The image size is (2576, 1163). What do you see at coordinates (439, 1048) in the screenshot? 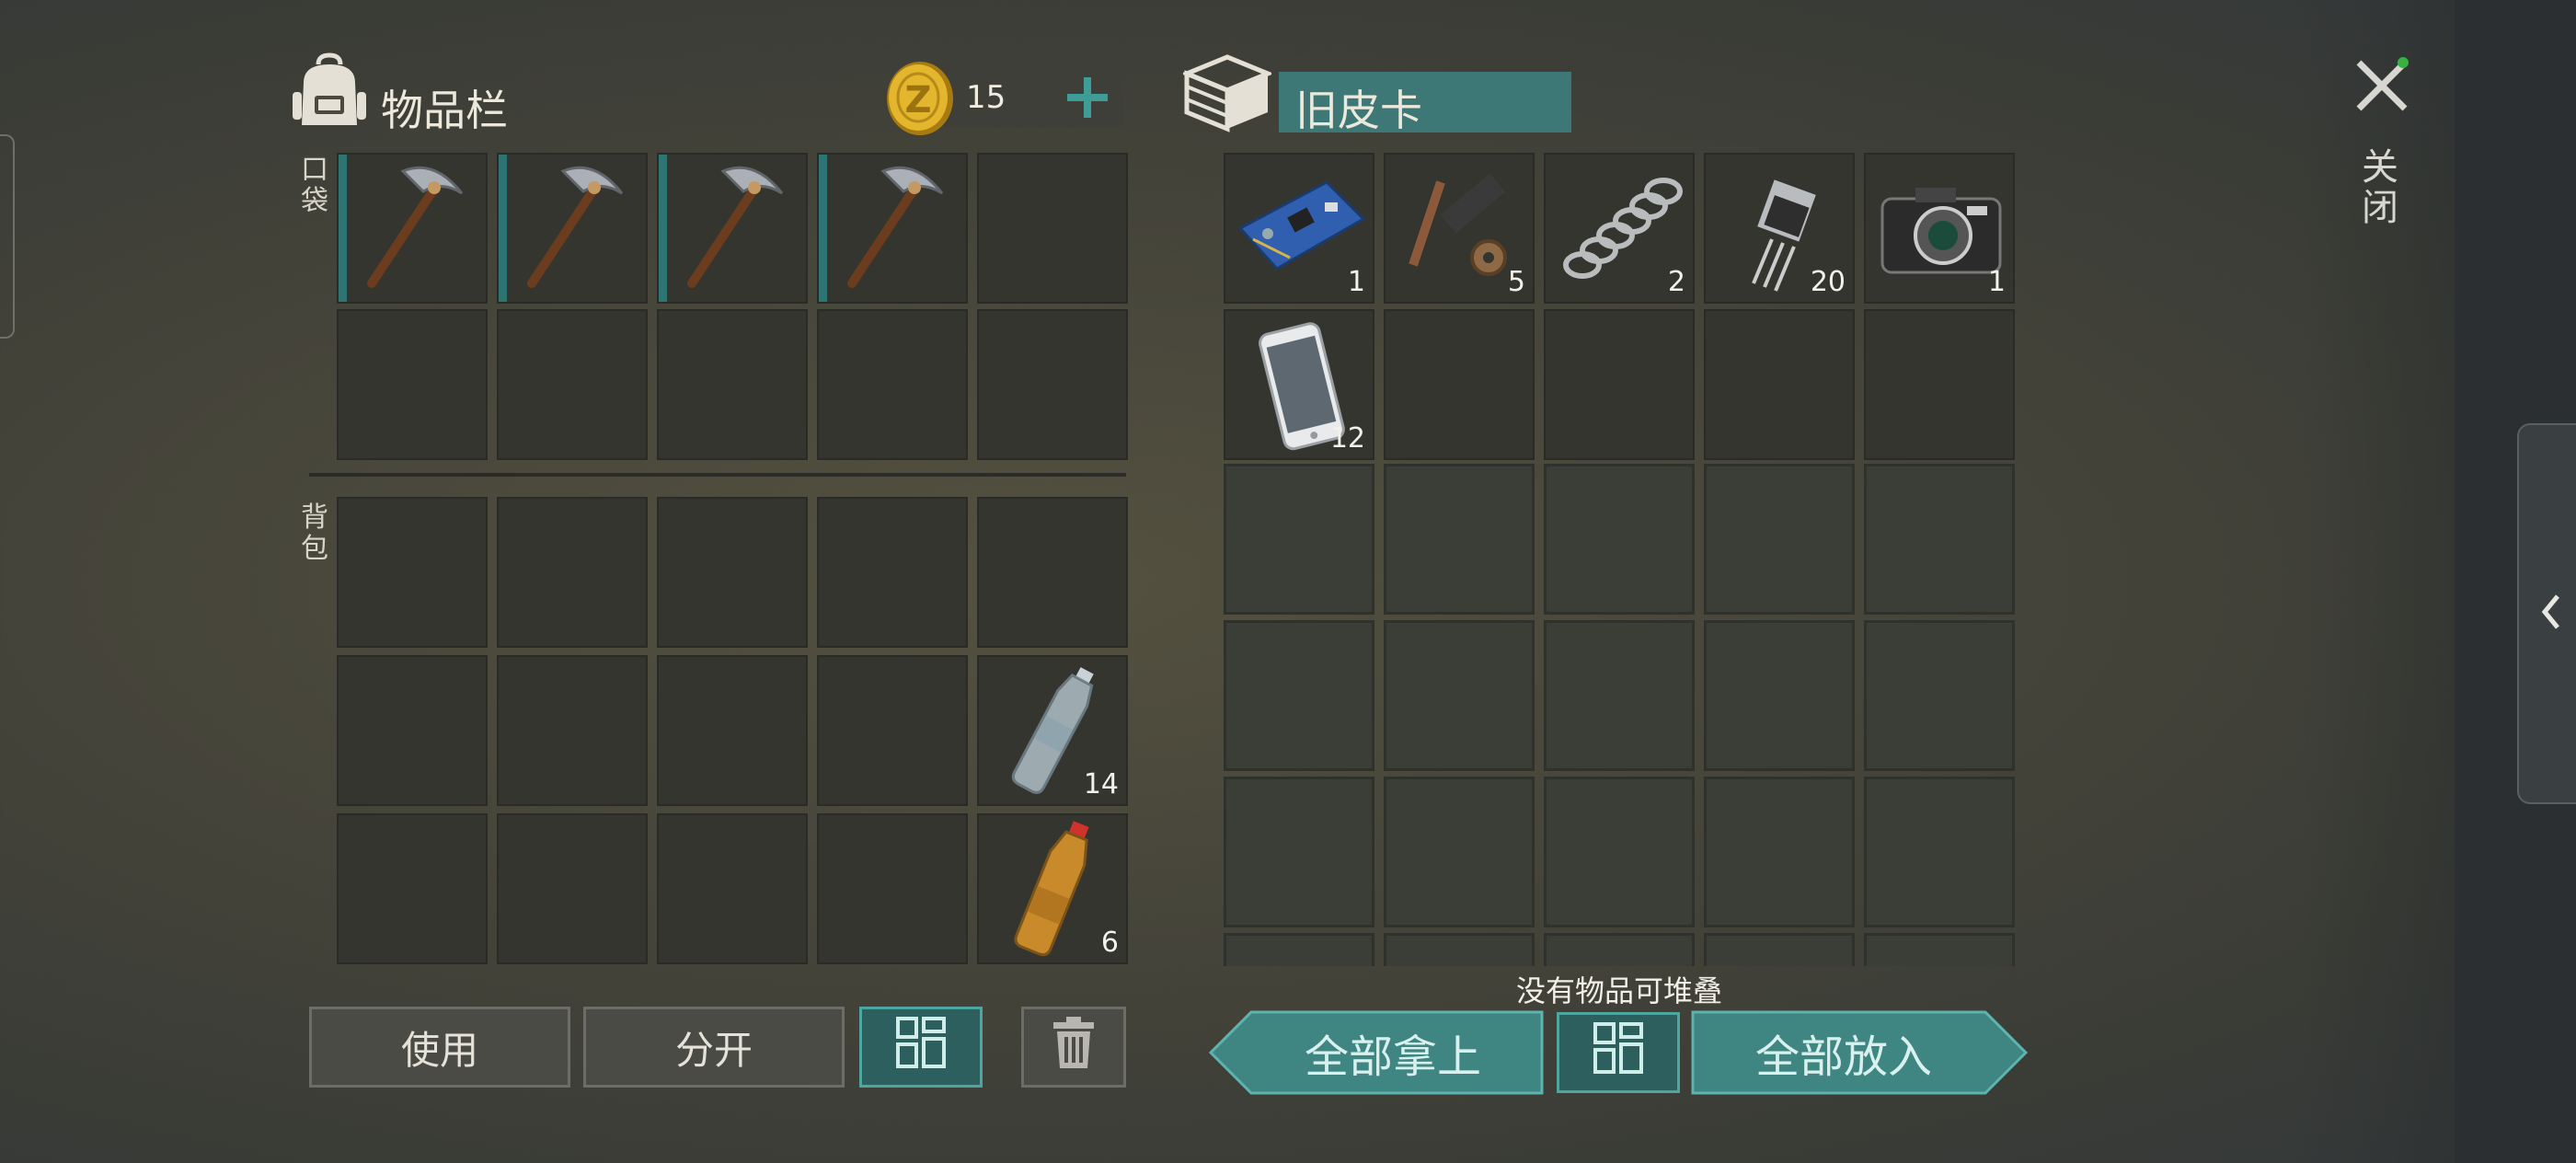
I see `use-button: 使用` at bounding box center [439, 1048].